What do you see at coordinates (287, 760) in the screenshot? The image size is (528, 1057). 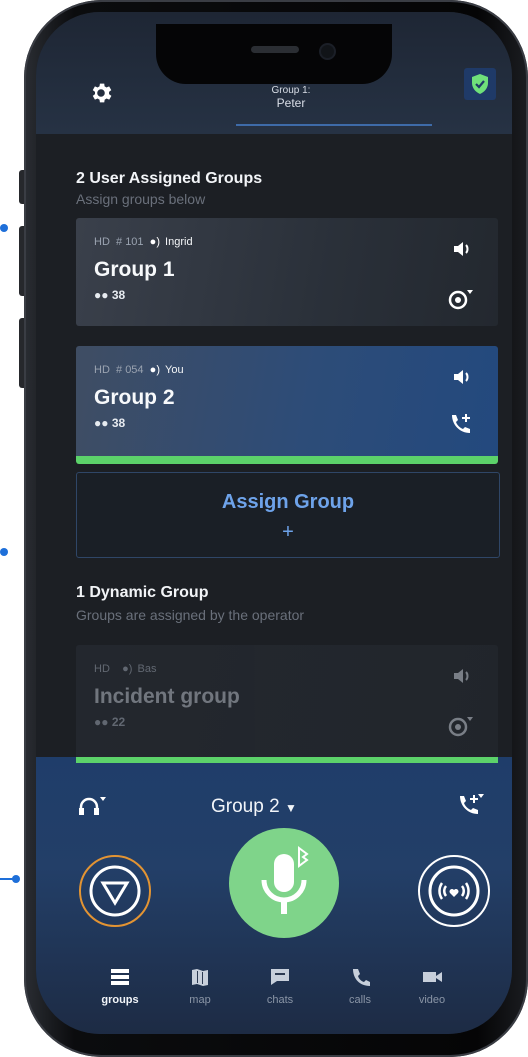 I see `active-group-bar` at bounding box center [287, 760].